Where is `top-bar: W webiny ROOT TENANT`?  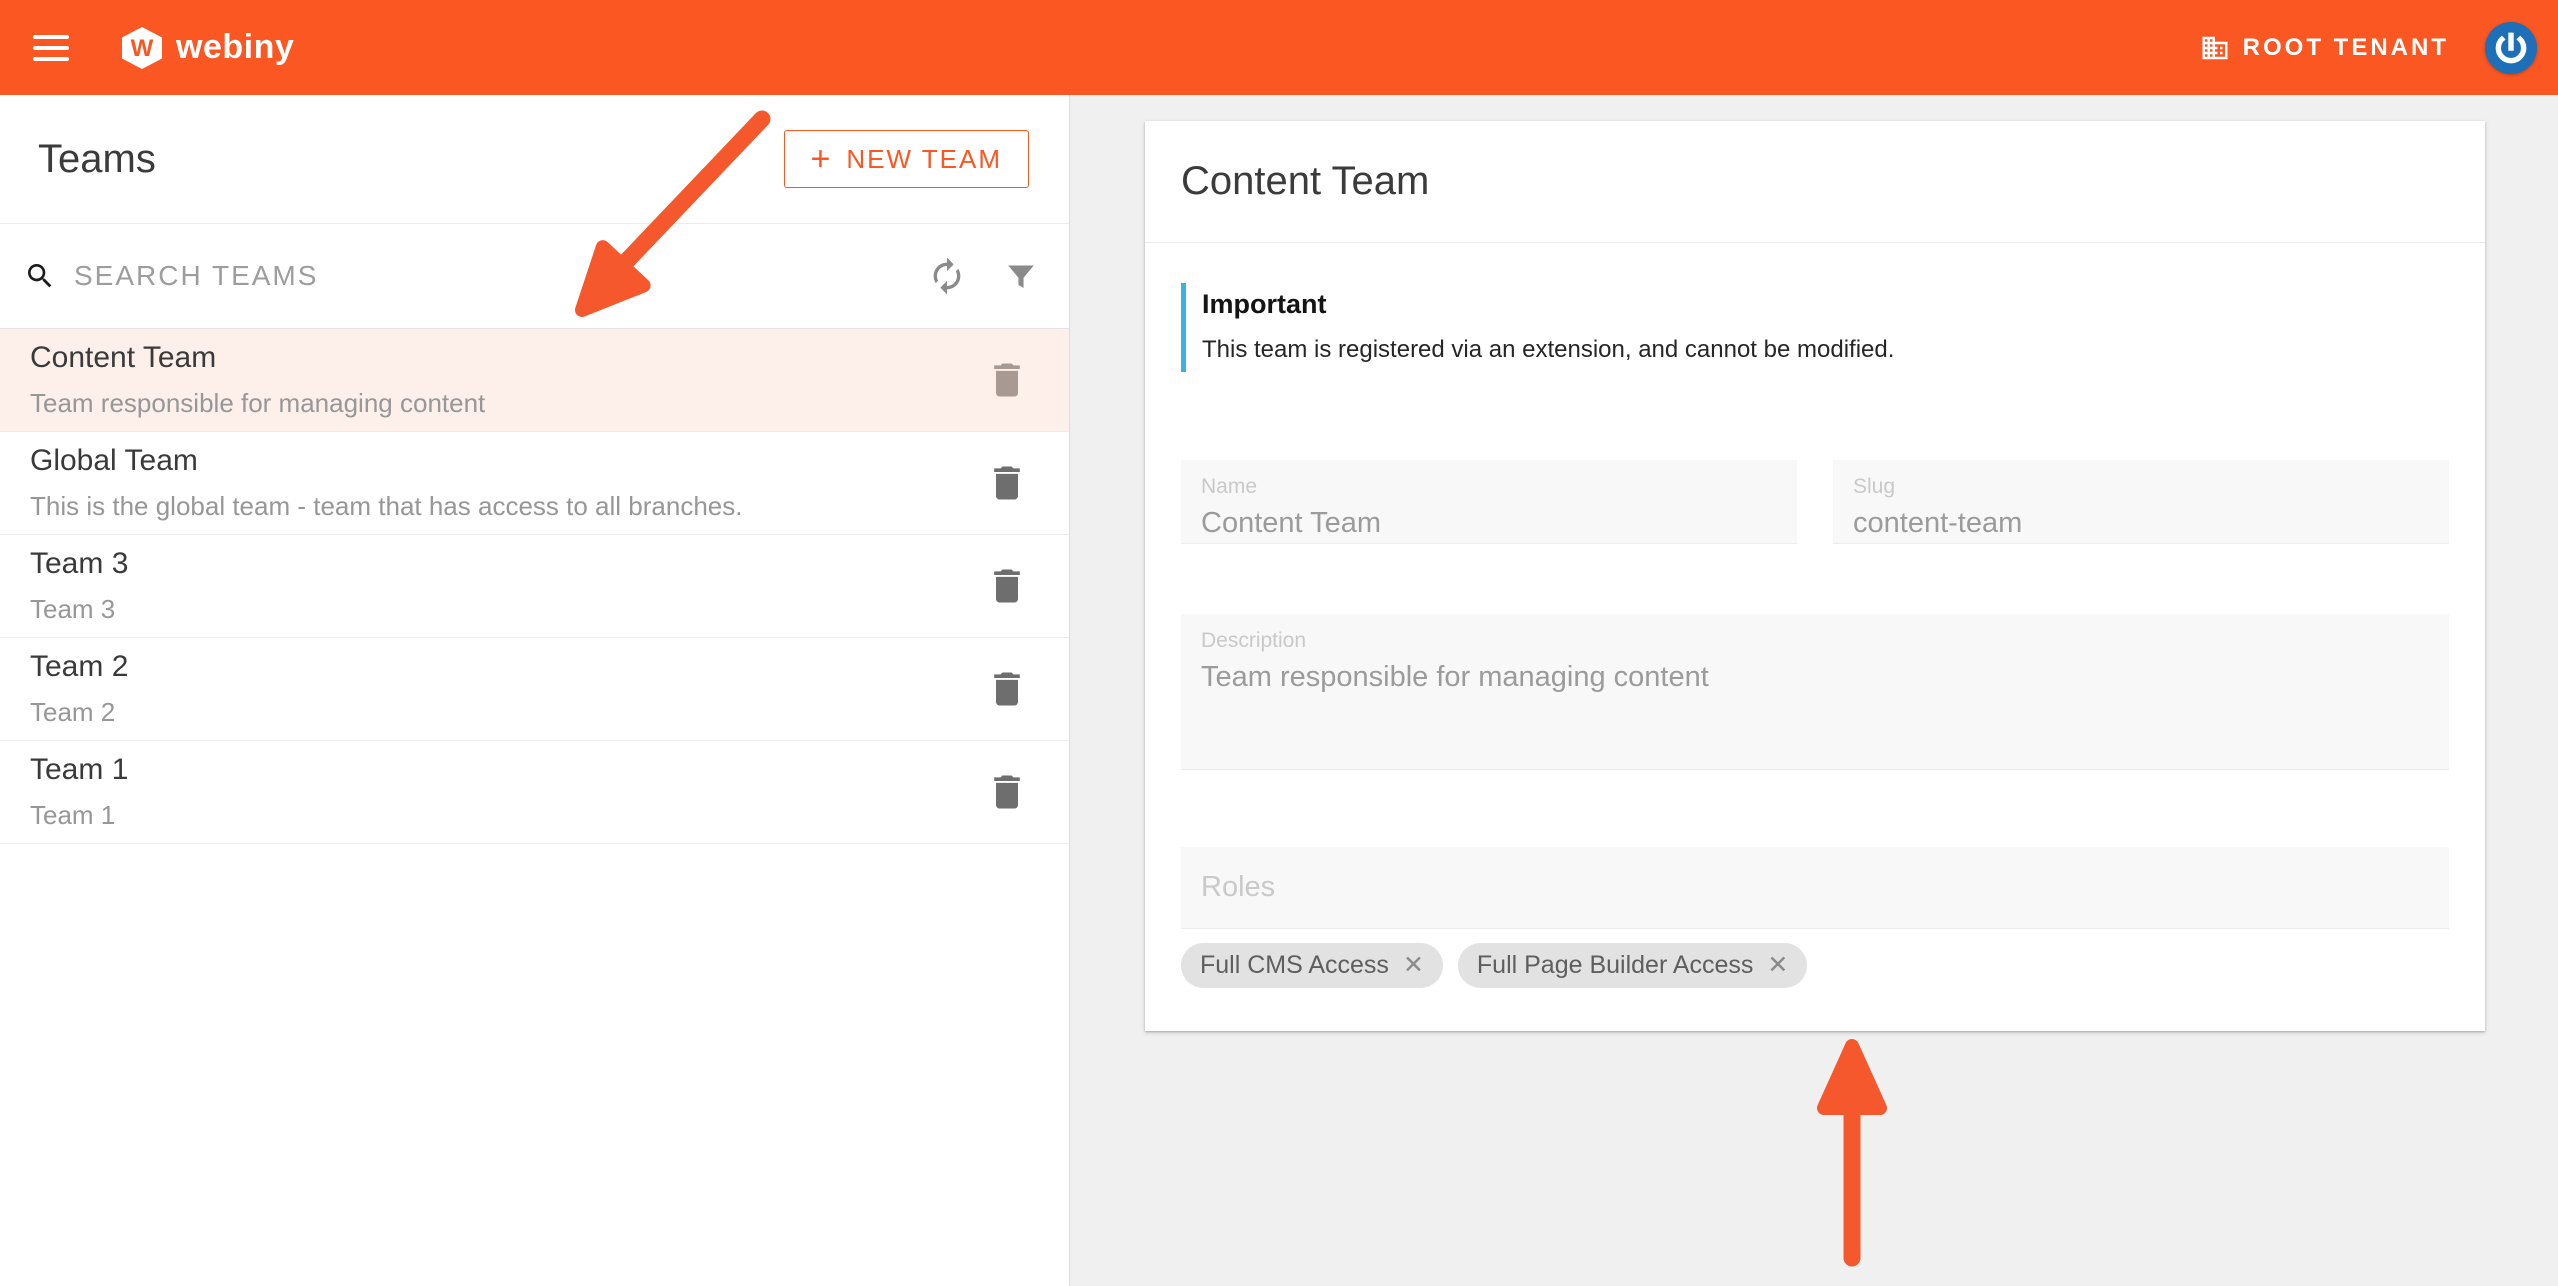
top-bar: W webiny ROOT TENANT is located at coordinates (1279, 47).